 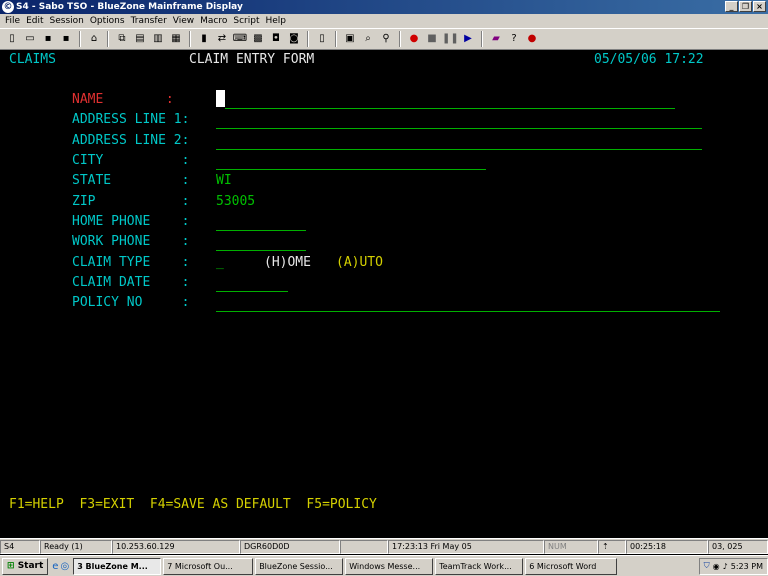 I want to click on print-icon: ▥, so click(x=158, y=39).